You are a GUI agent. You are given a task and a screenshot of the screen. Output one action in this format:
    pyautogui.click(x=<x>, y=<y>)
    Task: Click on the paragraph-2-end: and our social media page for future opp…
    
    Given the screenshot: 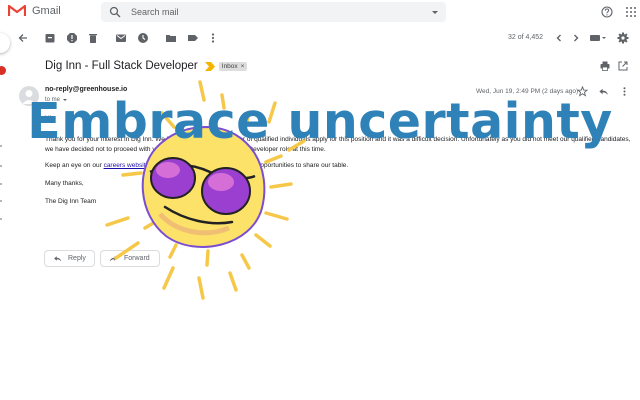 What is the action you would take?
    pyautogui.click(x=249, y=165)
    